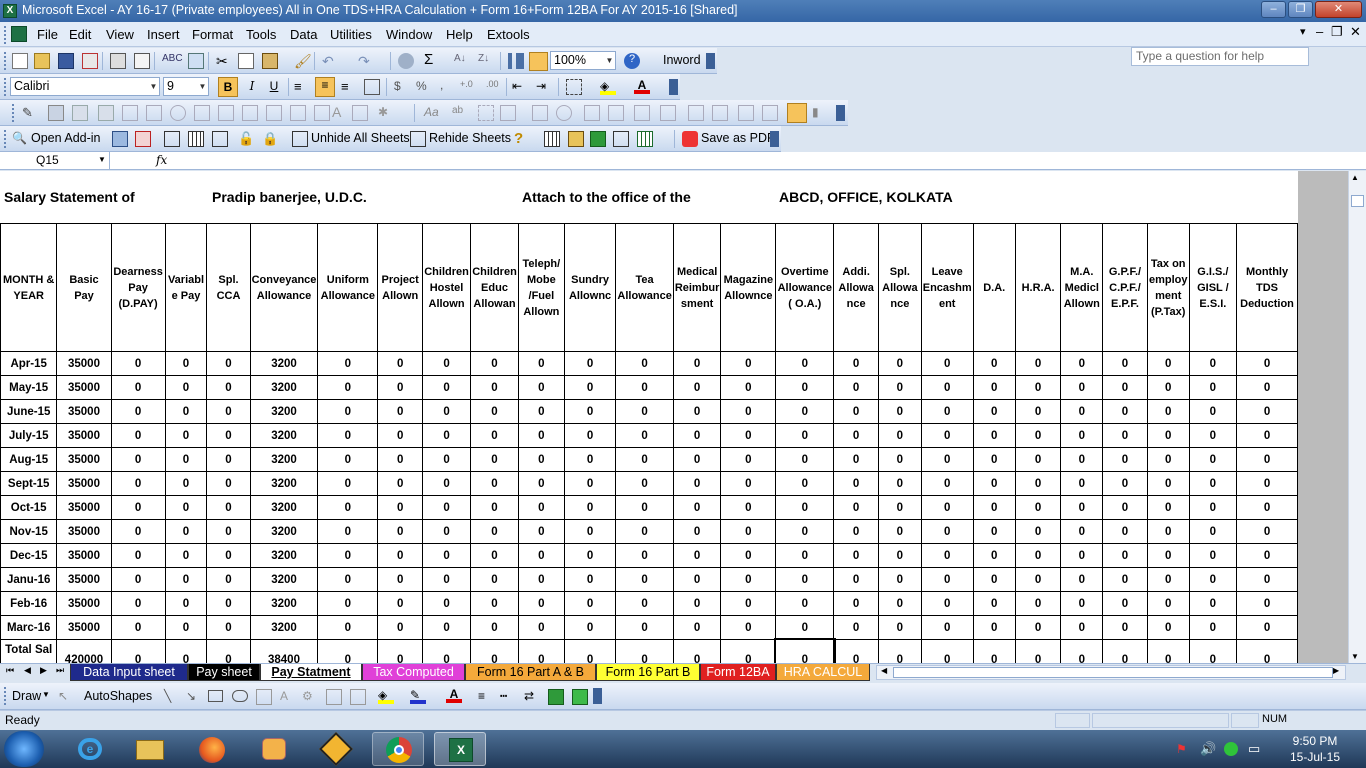 The image size is (1366, 768). What do you see at coordinates (406, 61) in the screenshot?
I see `hyperlink-icon` at bounding box center [406, 61].